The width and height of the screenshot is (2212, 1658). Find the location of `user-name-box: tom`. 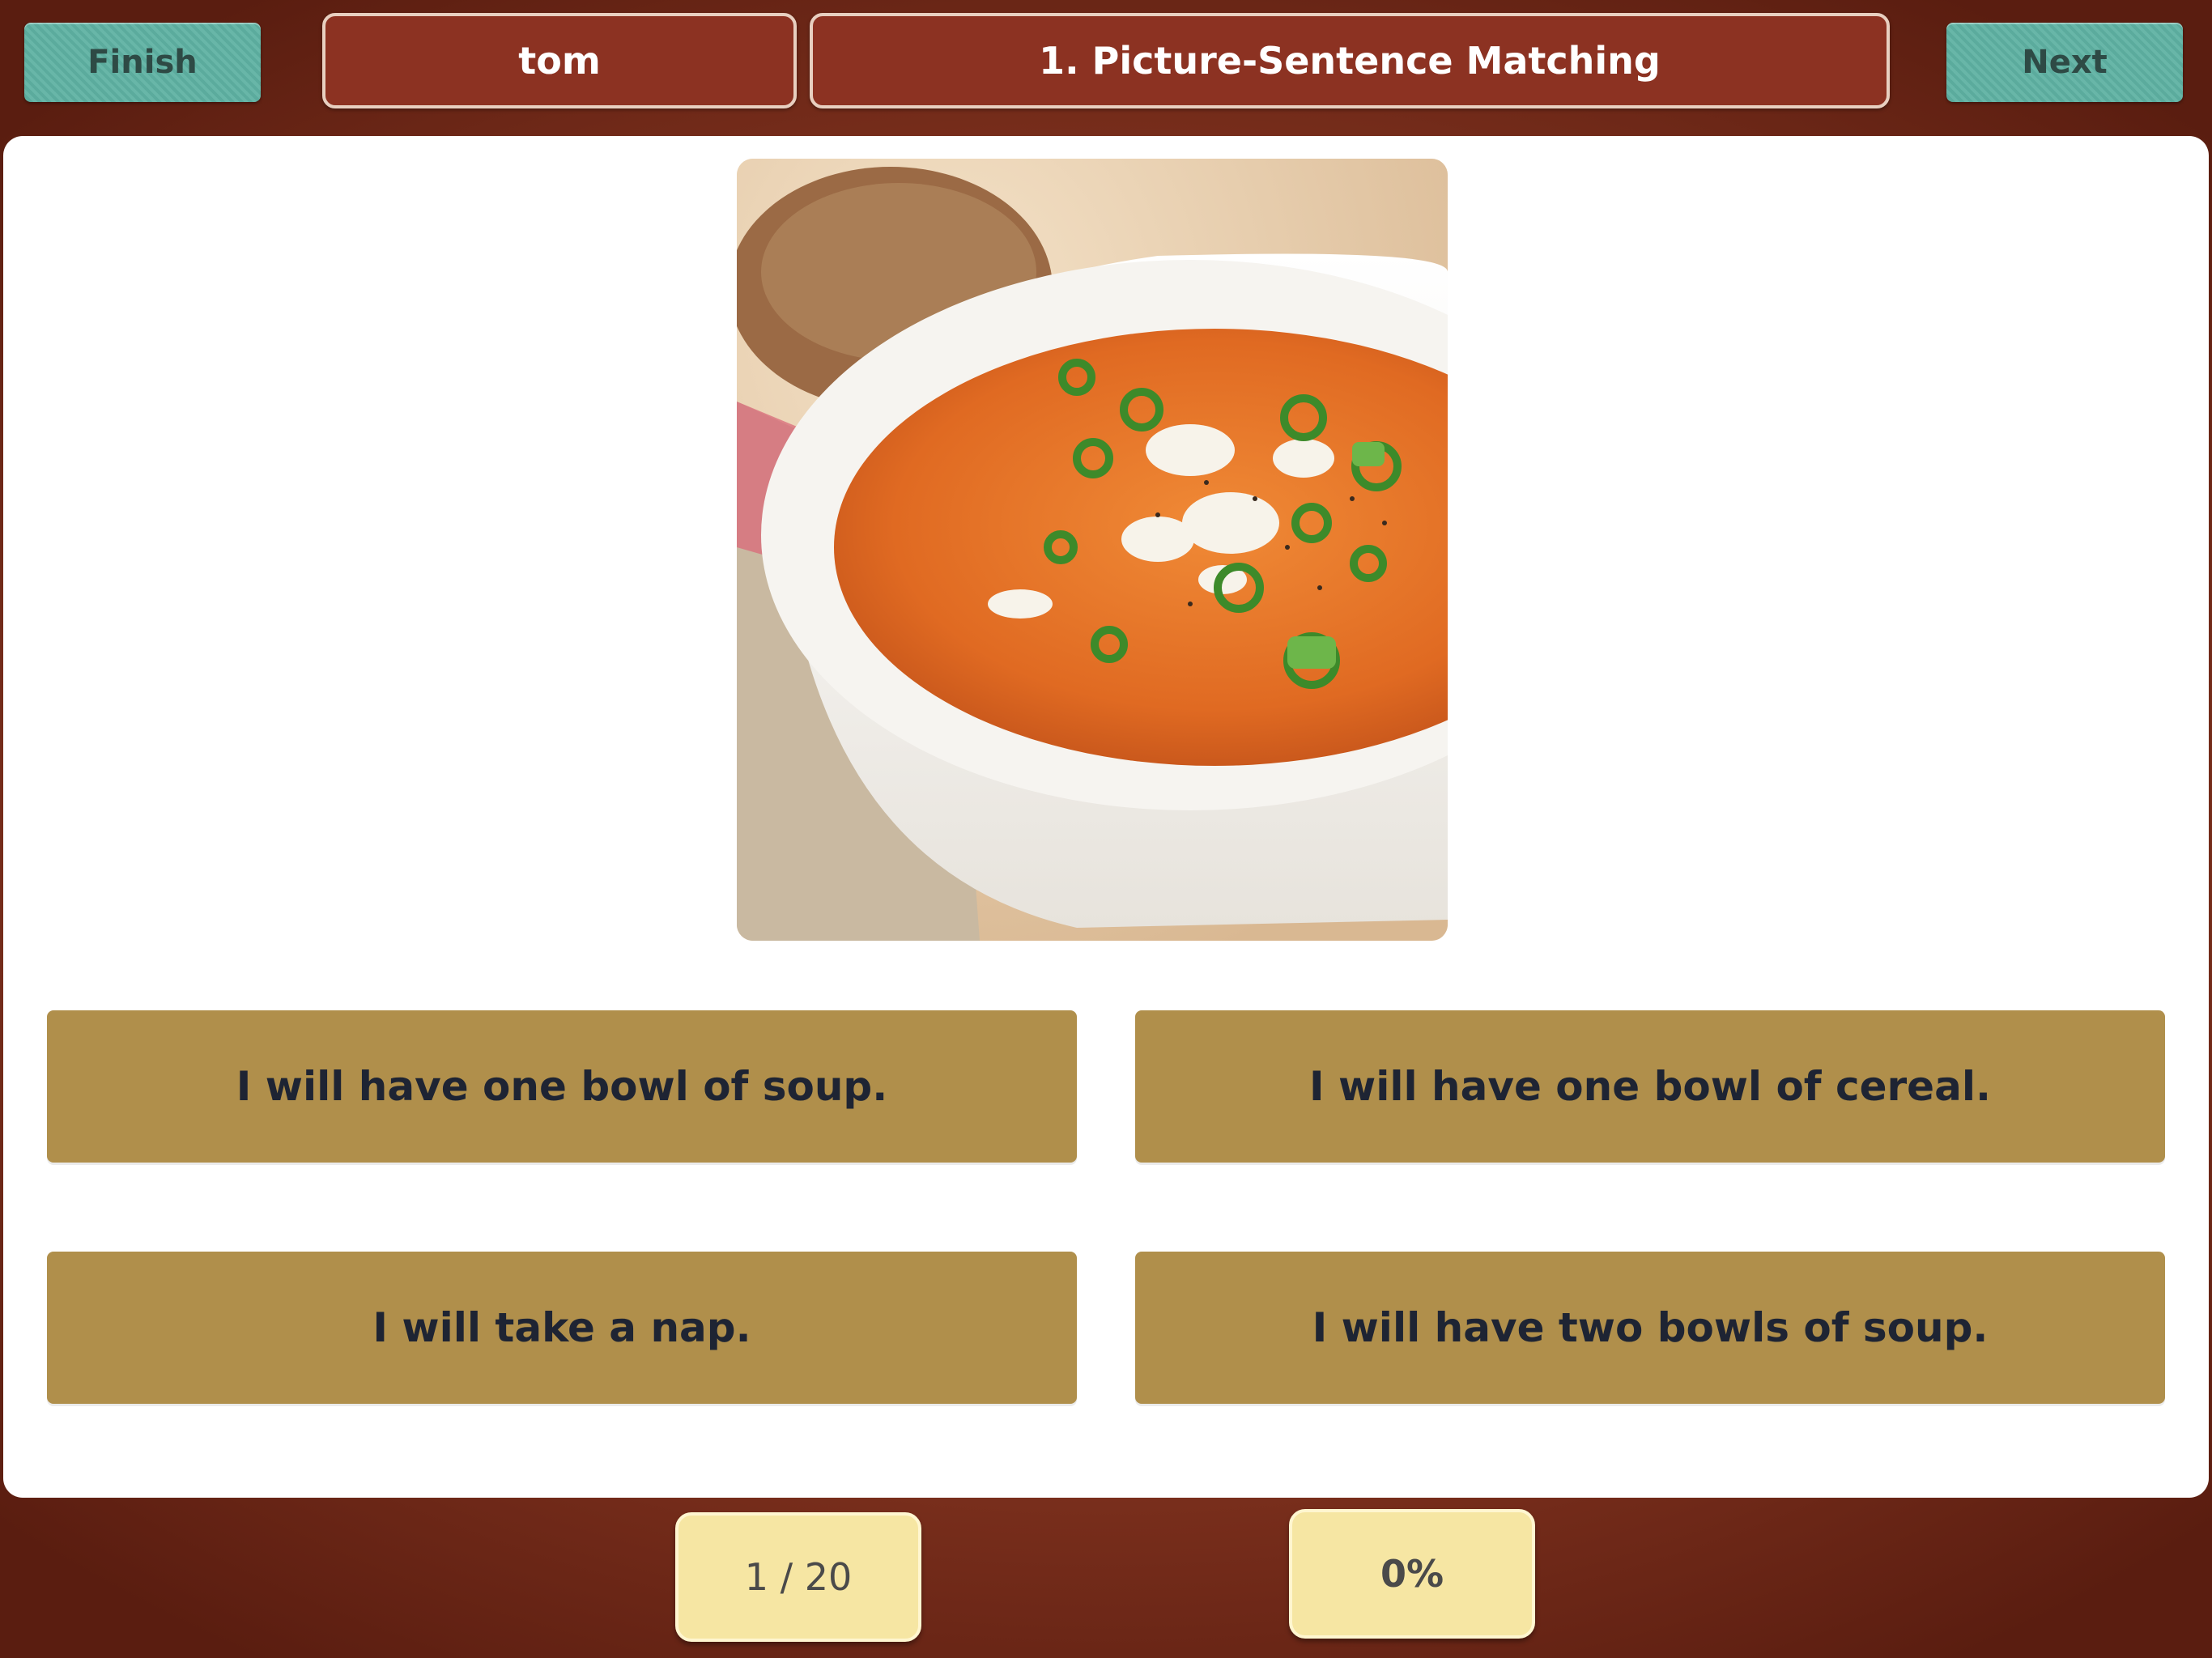

user-name-box: tom is located at coordinates (560, 60).